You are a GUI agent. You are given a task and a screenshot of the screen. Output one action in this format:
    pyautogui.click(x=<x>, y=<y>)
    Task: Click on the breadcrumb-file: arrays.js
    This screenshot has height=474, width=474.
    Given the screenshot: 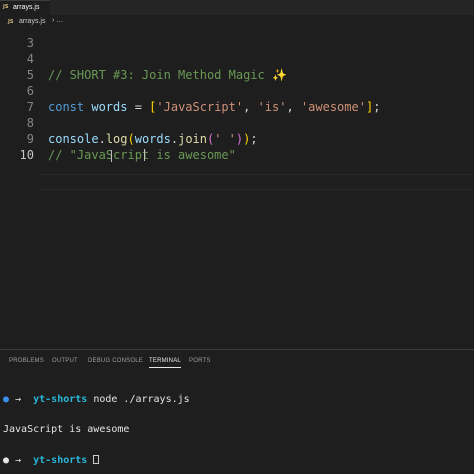 What is the action you would take?
    pyautogui.click(x=32, y=21)
    